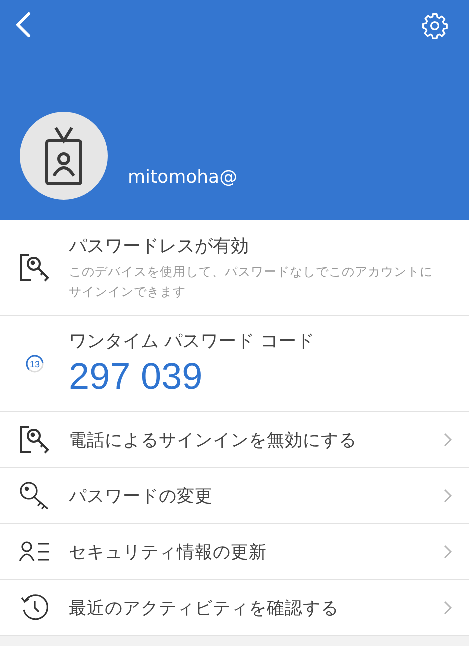 Image resolution: width=469 pixels, height=646 pixels. Describe the element at coordinates (136, 377) in the screenshot. I see `otp-code: 297 039` at that location.